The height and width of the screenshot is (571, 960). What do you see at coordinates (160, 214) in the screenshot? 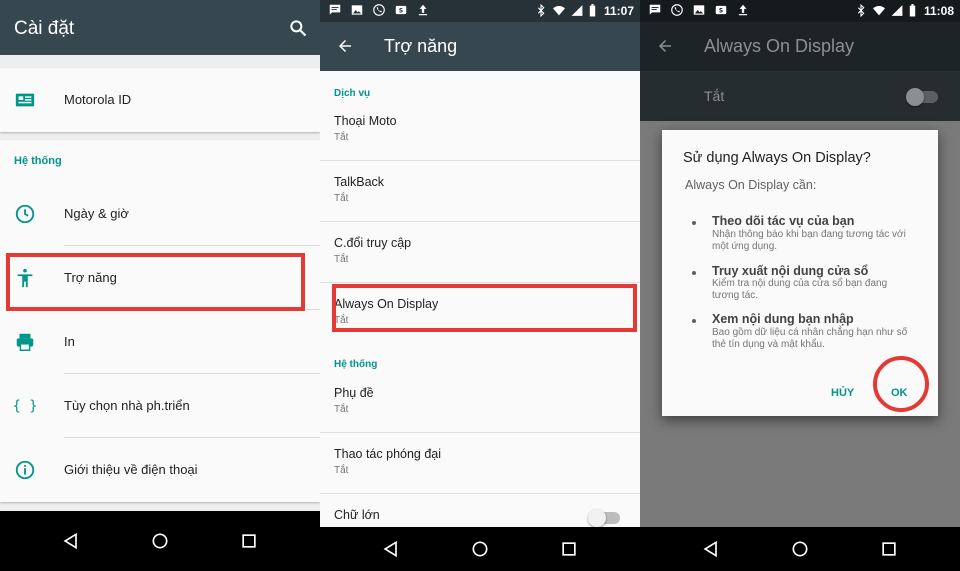
I see `settings-item-date-time: Ngày & giờ` at bounding box center [160, 214].